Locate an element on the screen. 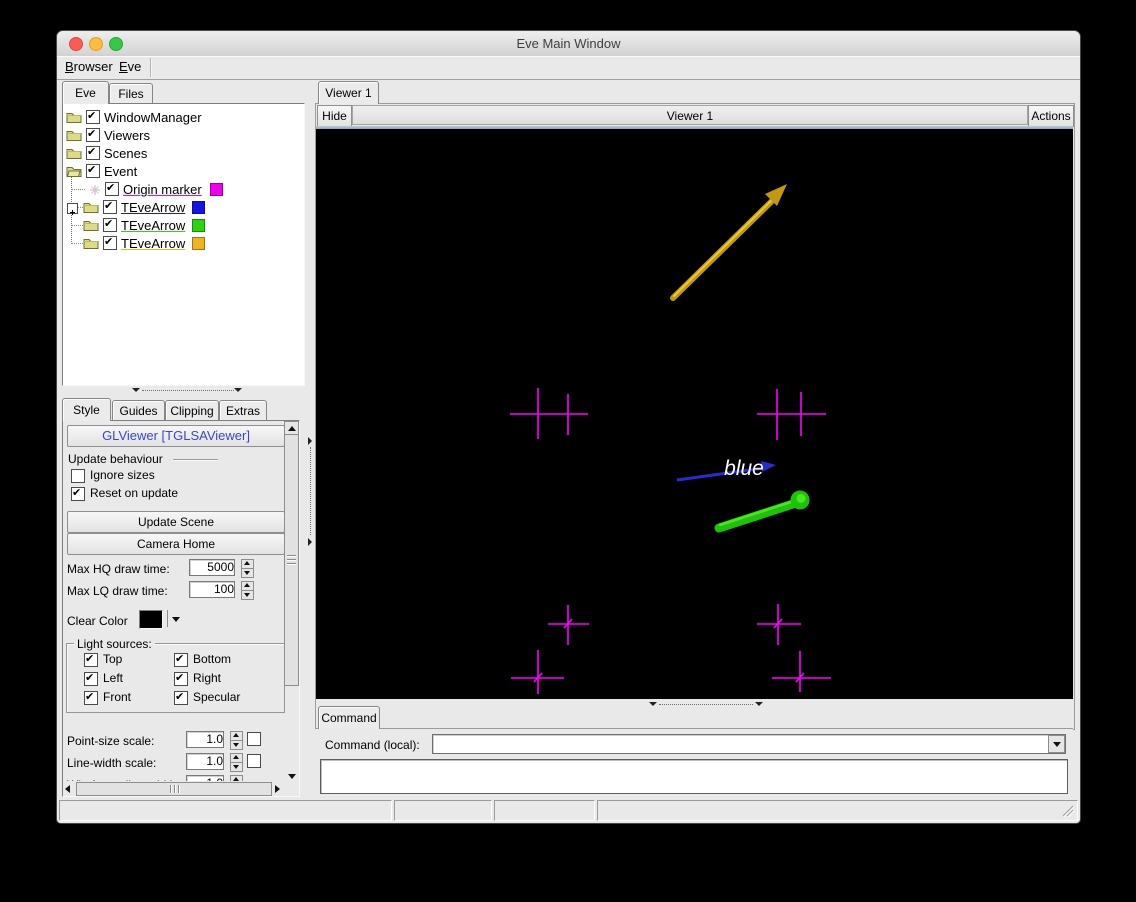 The width and height of the screenshot is (1136, 902). checkbox-light-left is located at coordinates (91, 678).